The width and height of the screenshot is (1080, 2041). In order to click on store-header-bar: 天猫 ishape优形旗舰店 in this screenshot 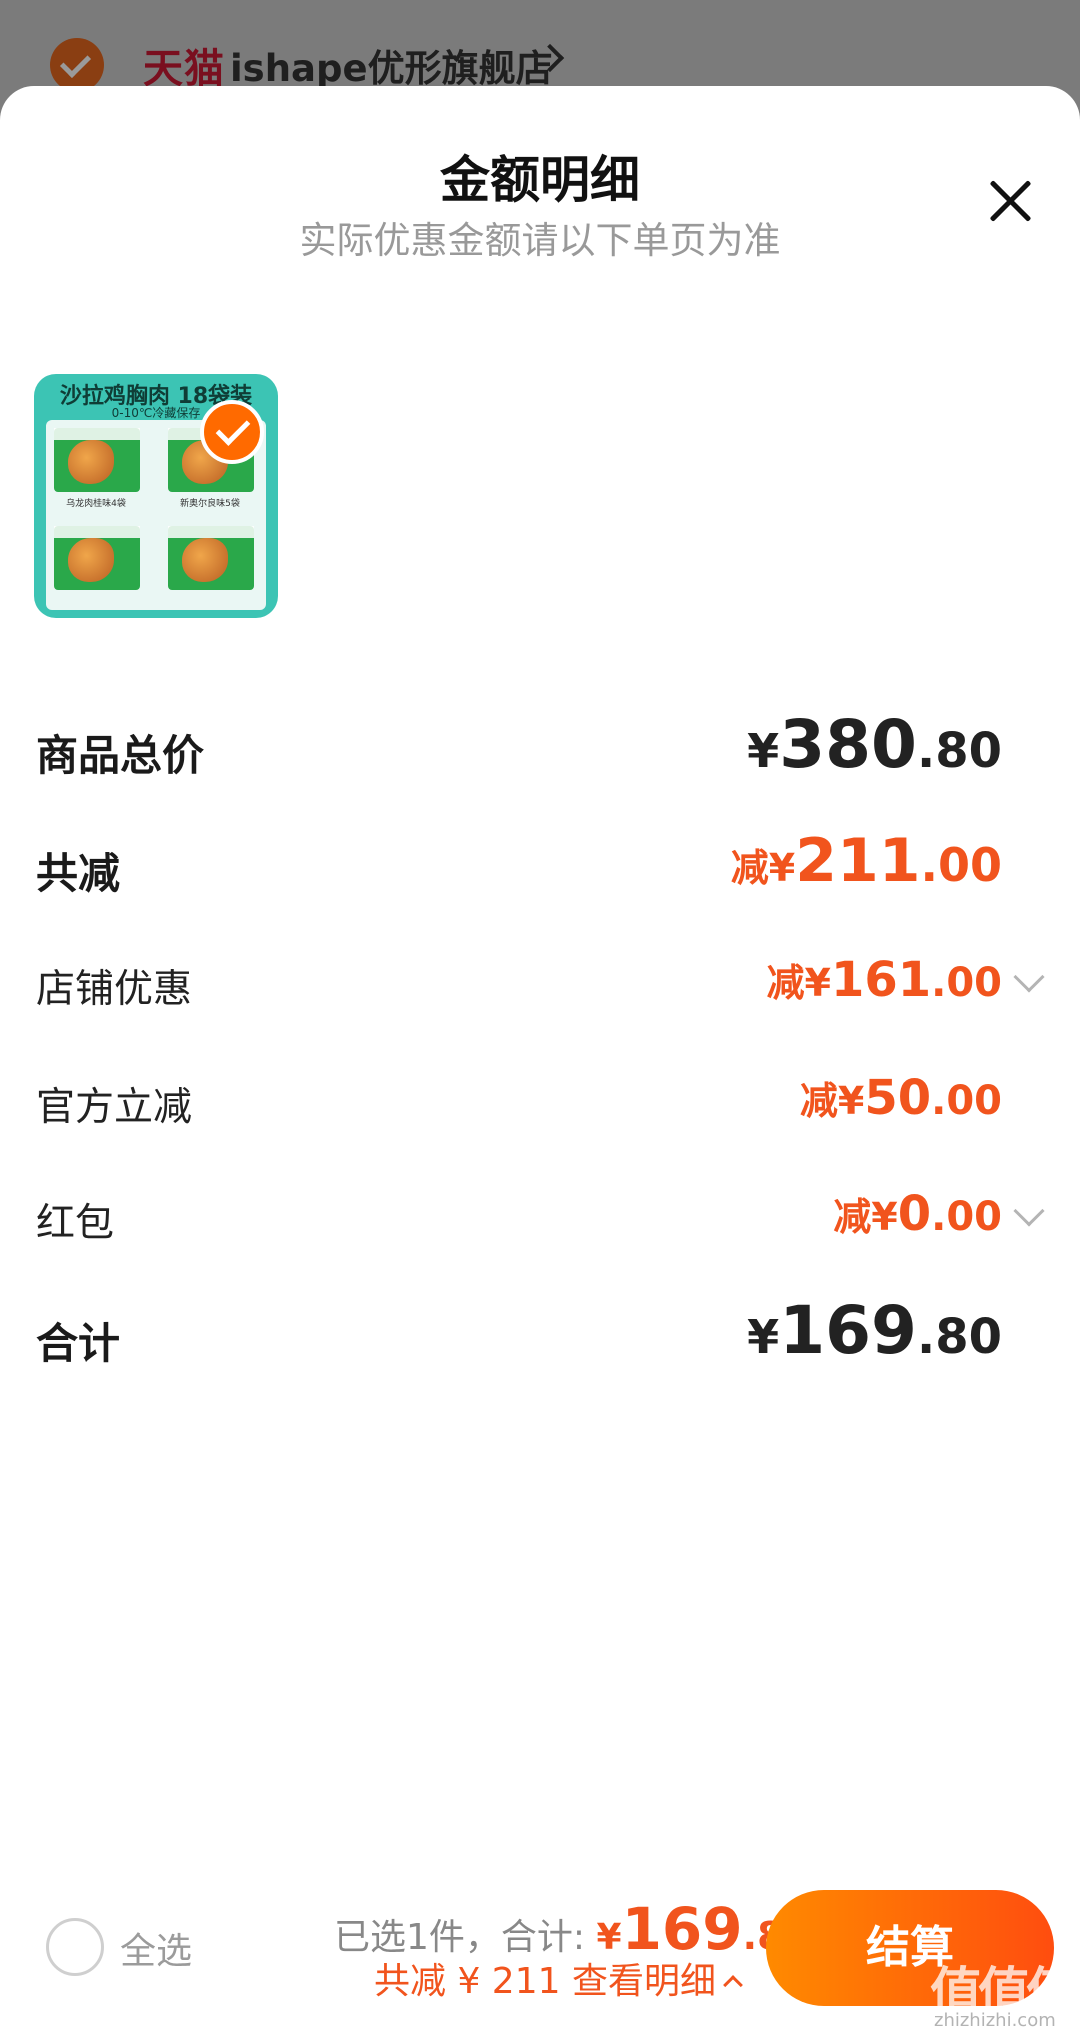, I will do `click(540, 46)`.